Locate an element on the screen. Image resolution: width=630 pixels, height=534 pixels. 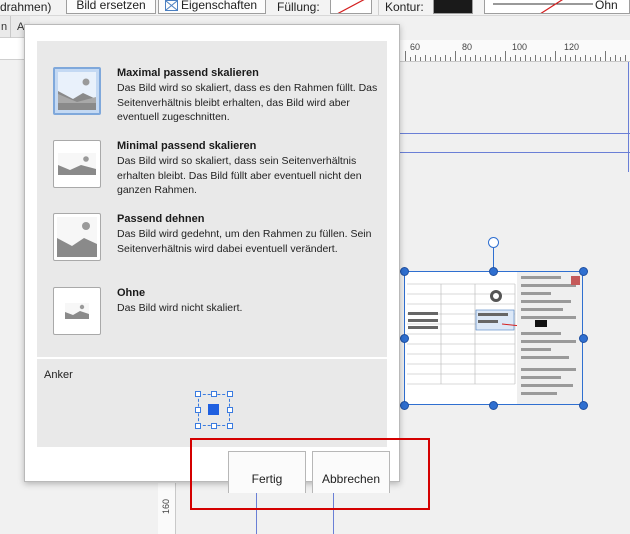
image-thumbnail is located at coordinates (493, 338).